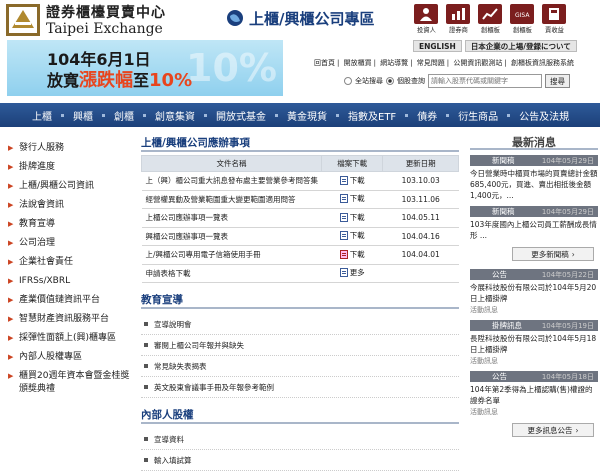 This screenshot has width=600, height=475. Describe the element at coordinates (231, 181) in the screenshot. I see `doc-name: 上（興）櫃公司重大訊息發布處主要營業參考問答集` at that location.